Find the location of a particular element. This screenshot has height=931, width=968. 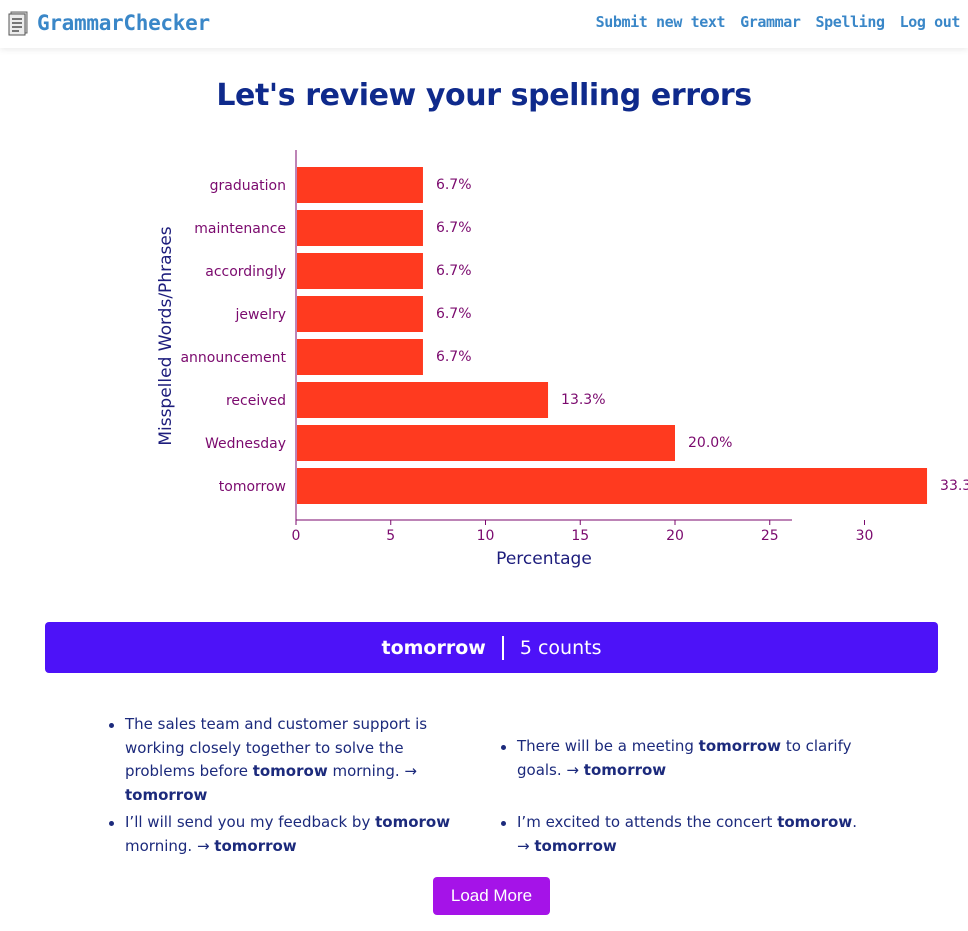

selected-word-banner: tomorrow 5 counts is located at coordinates (491, 647).